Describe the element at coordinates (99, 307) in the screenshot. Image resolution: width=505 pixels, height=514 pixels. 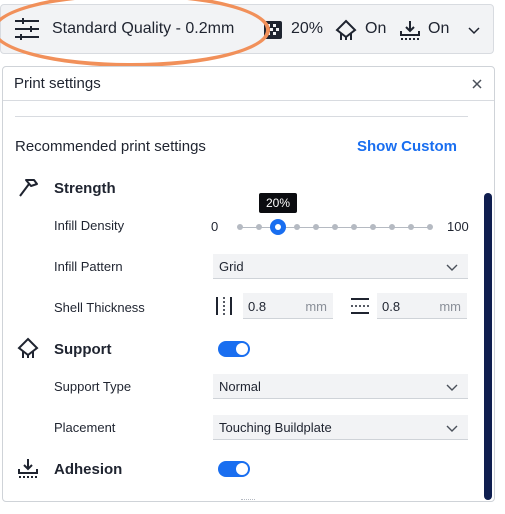
I see `shell-thickness-label: Shell Thickness` at that location.